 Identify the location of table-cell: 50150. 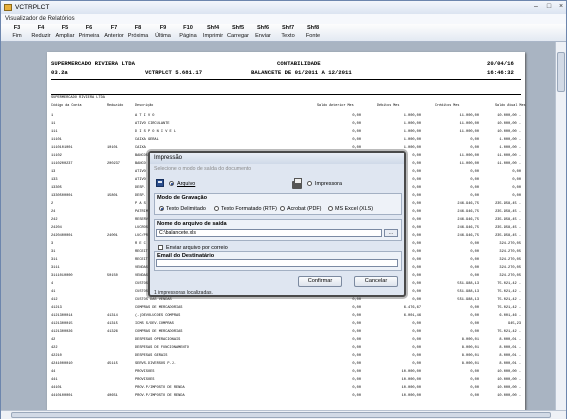
(112, 276).